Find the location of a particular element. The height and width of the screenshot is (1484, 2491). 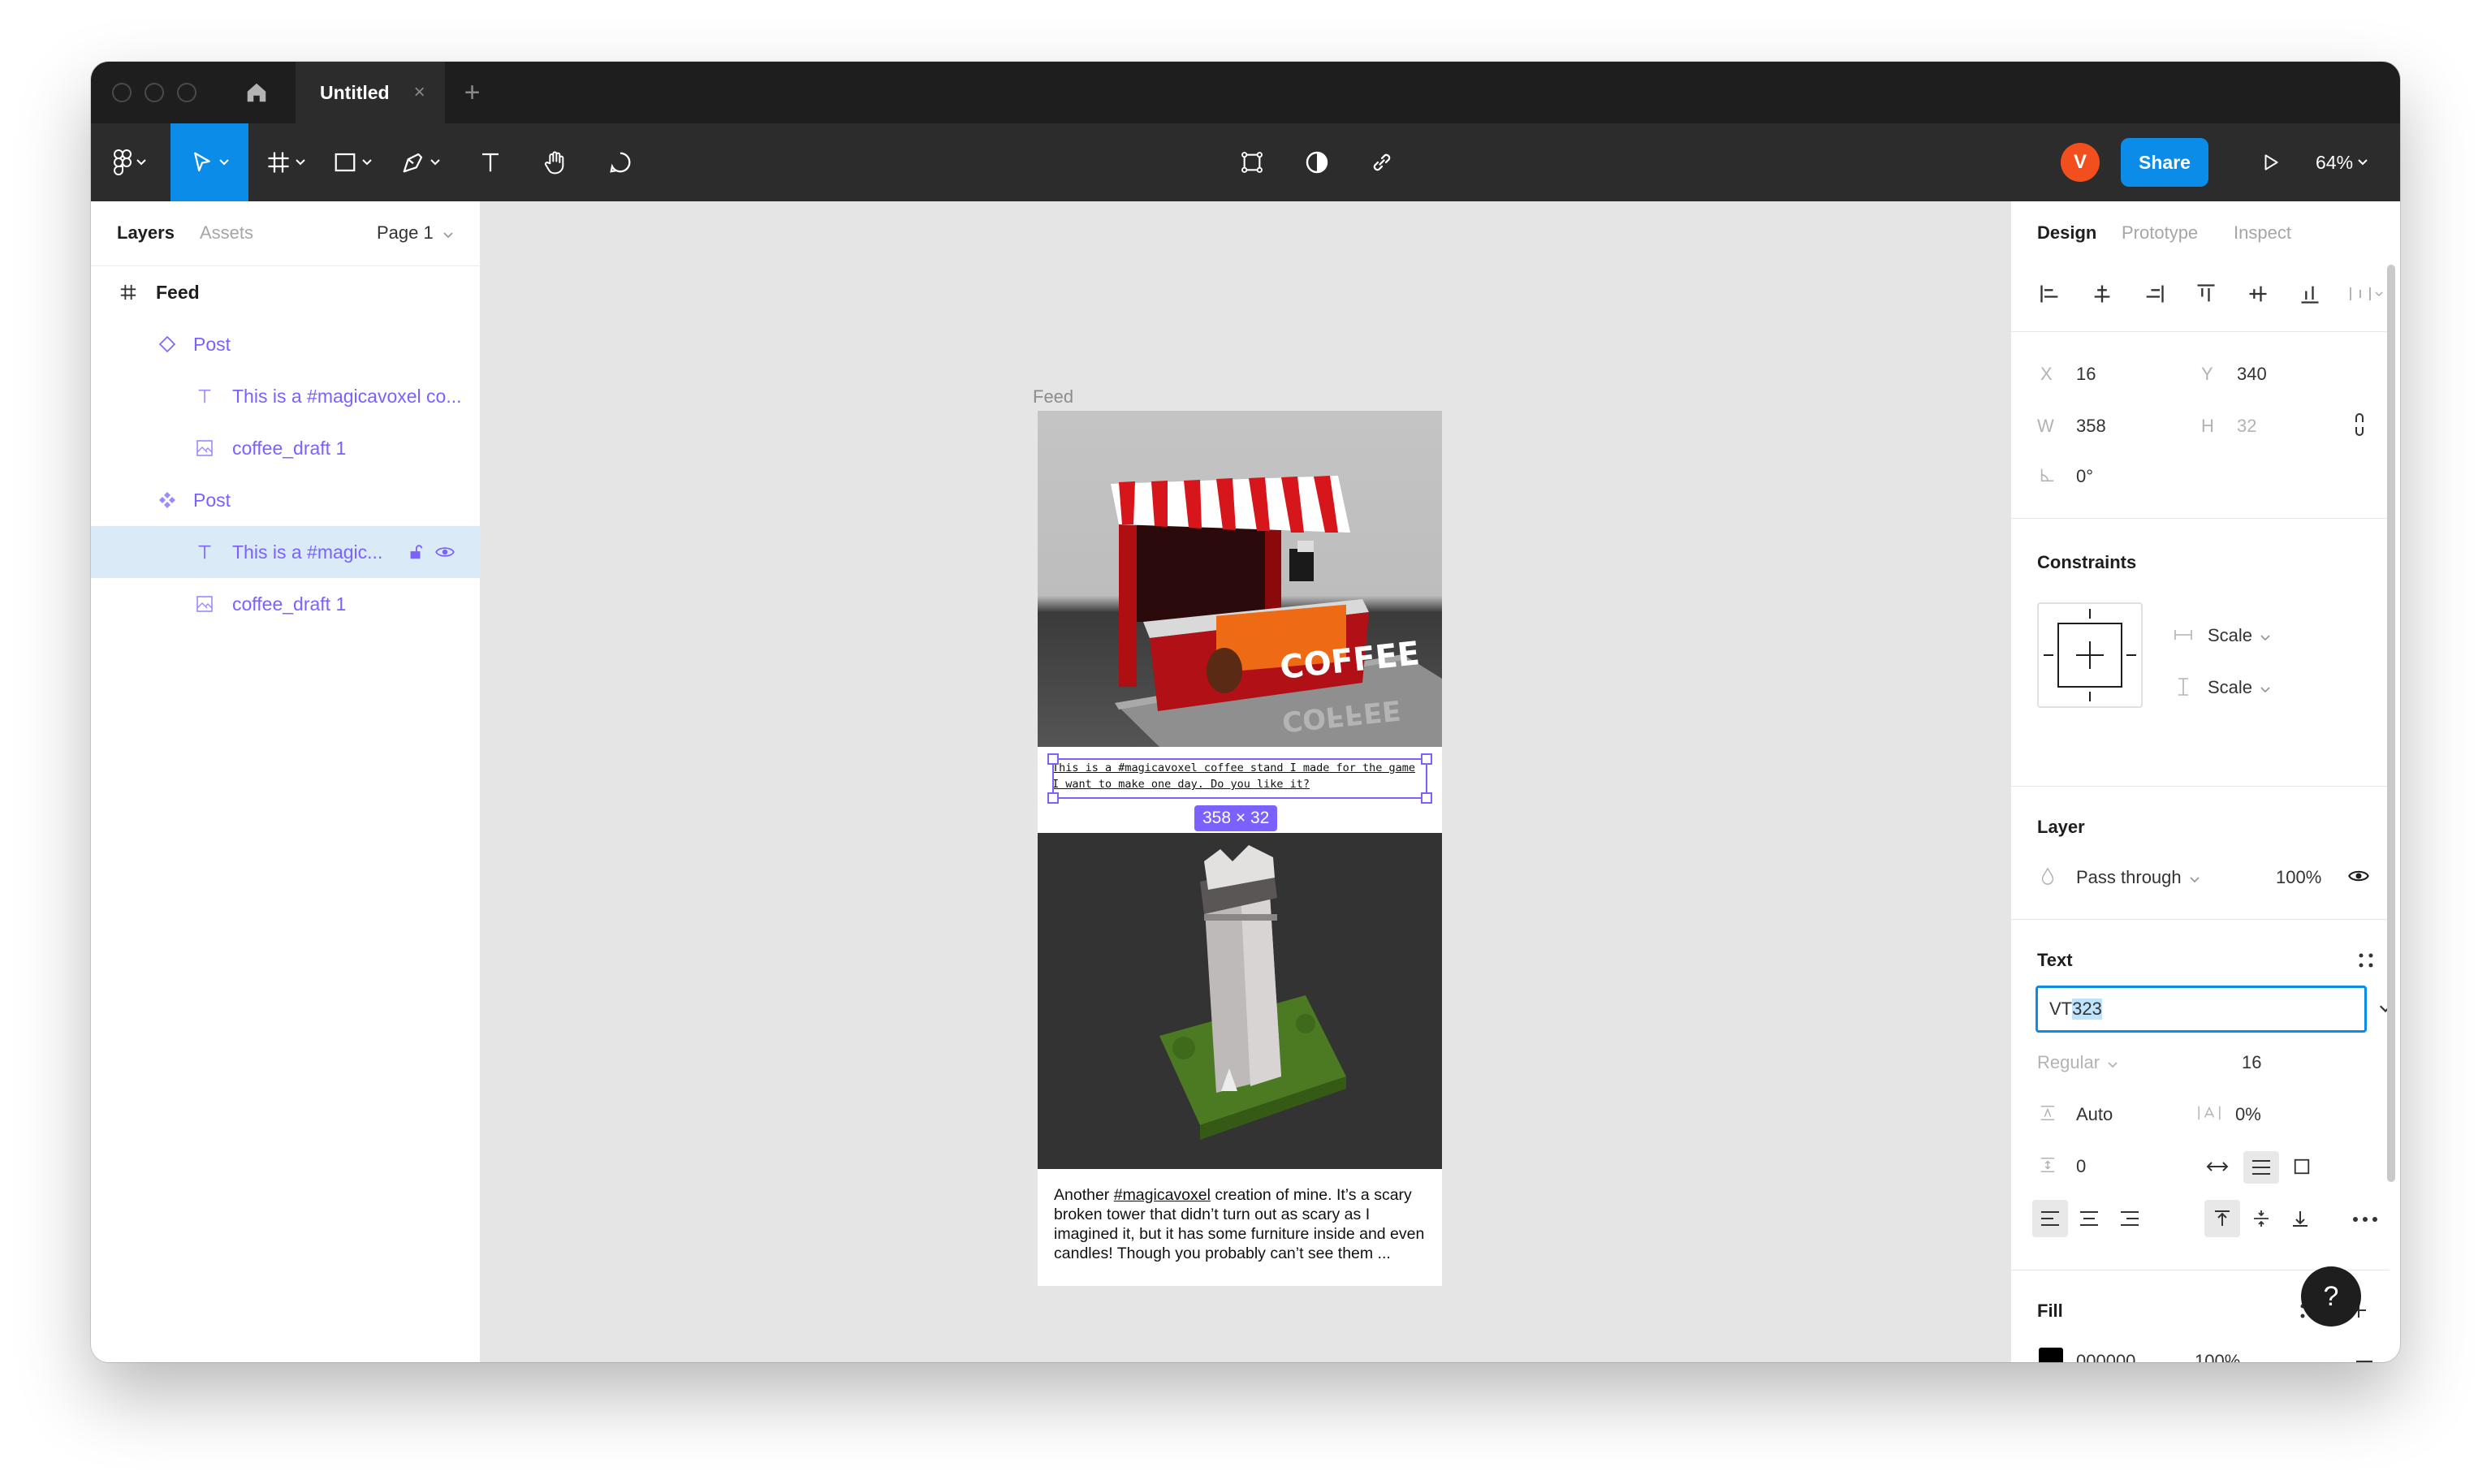

minimize-window-button is located at coordinates (154, 92).